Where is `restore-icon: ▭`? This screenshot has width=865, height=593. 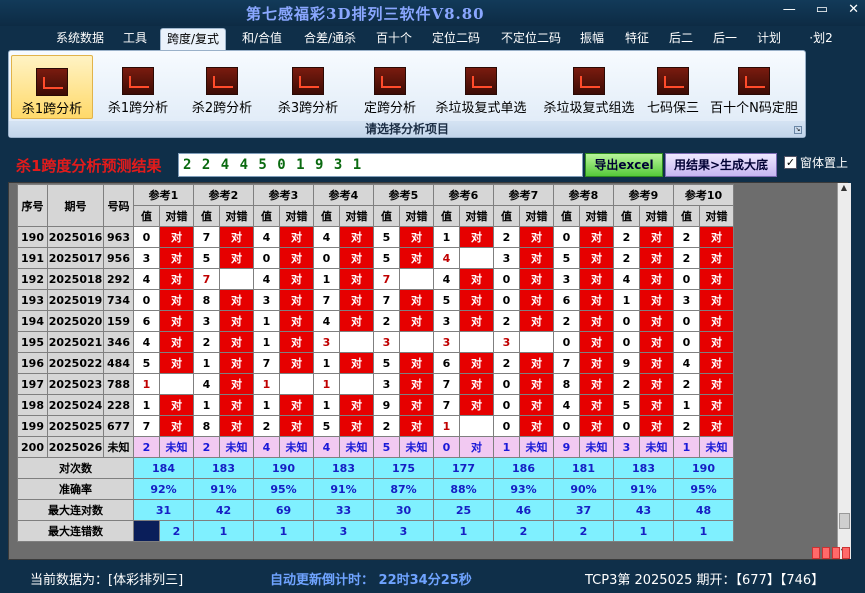 restore-icon: ▭ is located at coordinates (822, 9).